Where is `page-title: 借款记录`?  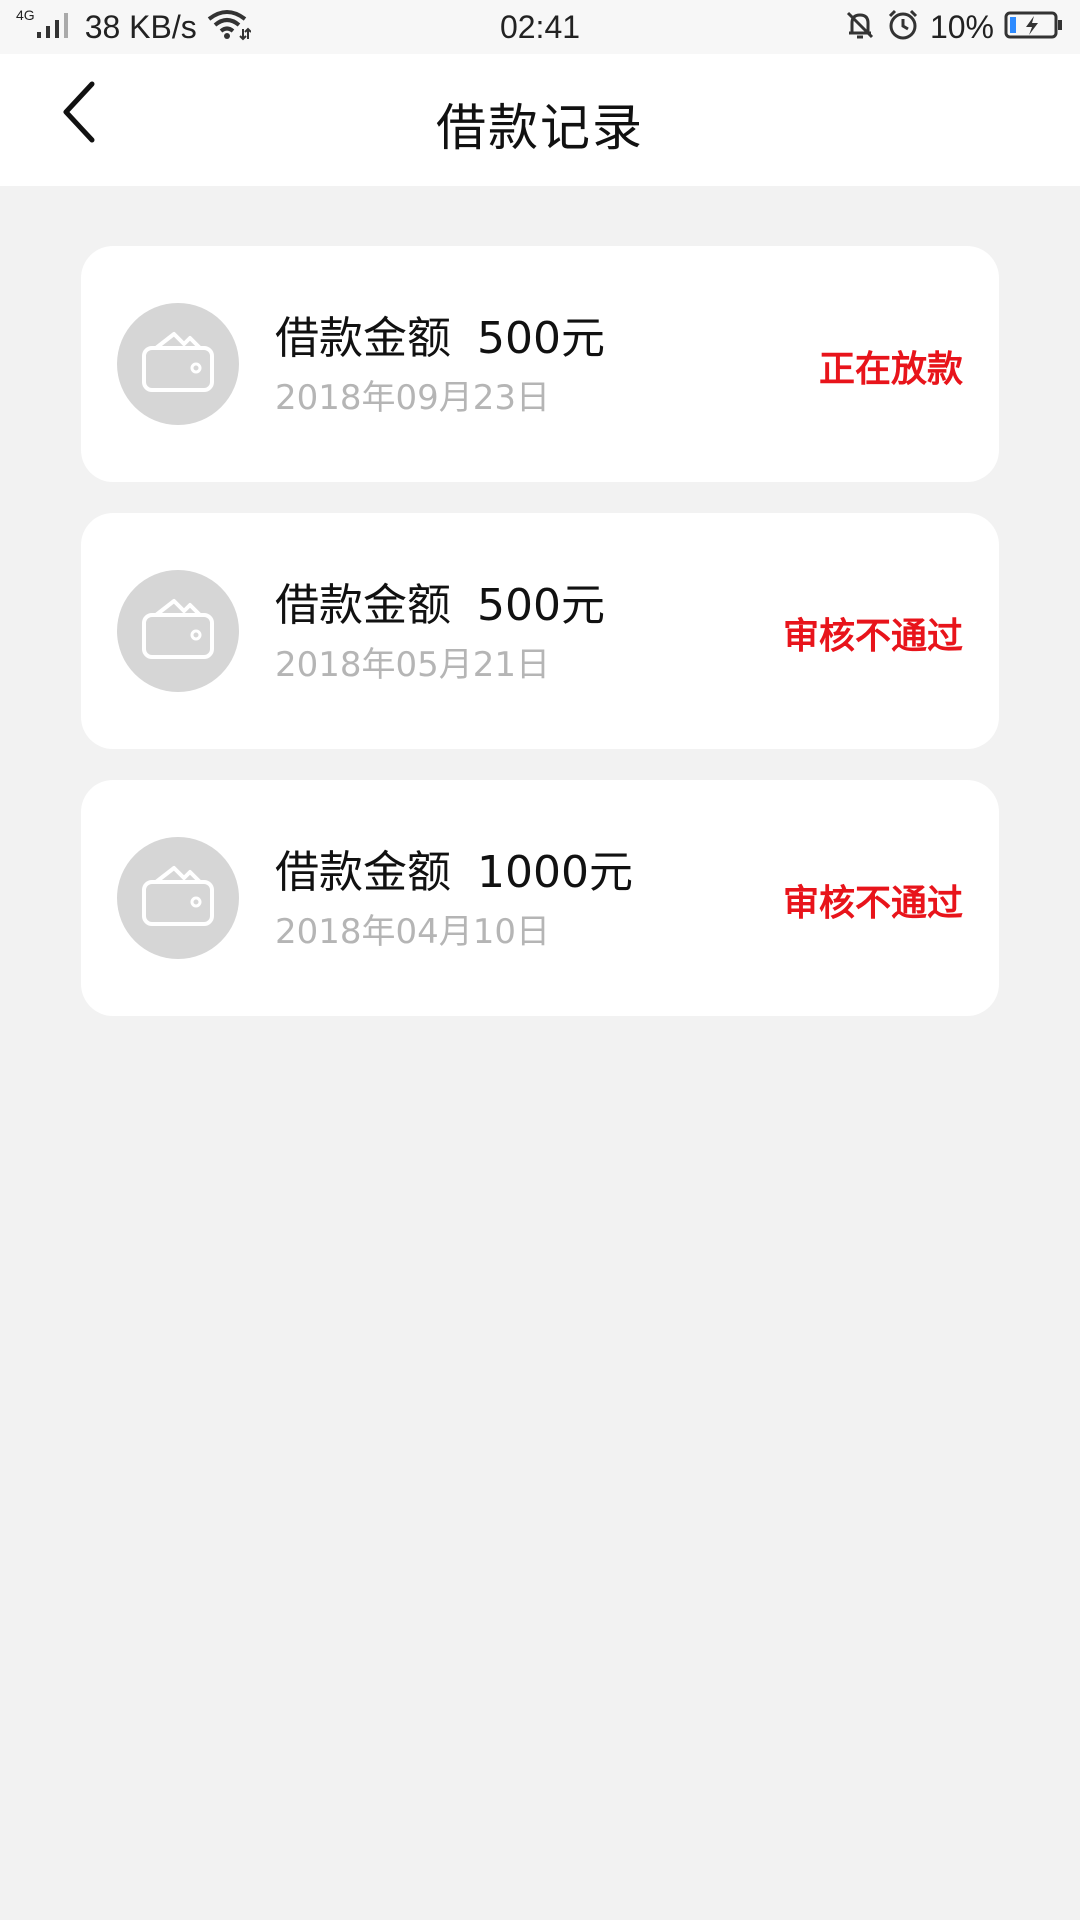
page-title: 借款记录 is located at coordinates (540, 128).